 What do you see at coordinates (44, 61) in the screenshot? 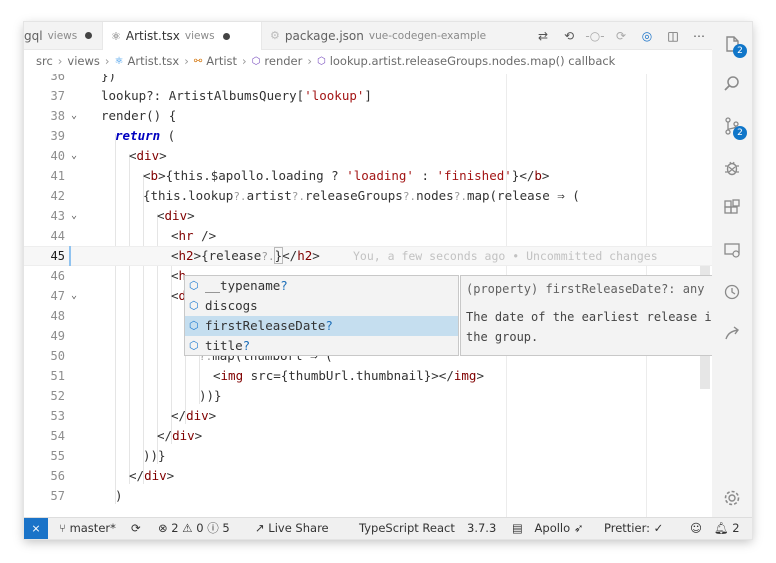
I see `breadcrumb-item: src` at bounding box center [44, 61].